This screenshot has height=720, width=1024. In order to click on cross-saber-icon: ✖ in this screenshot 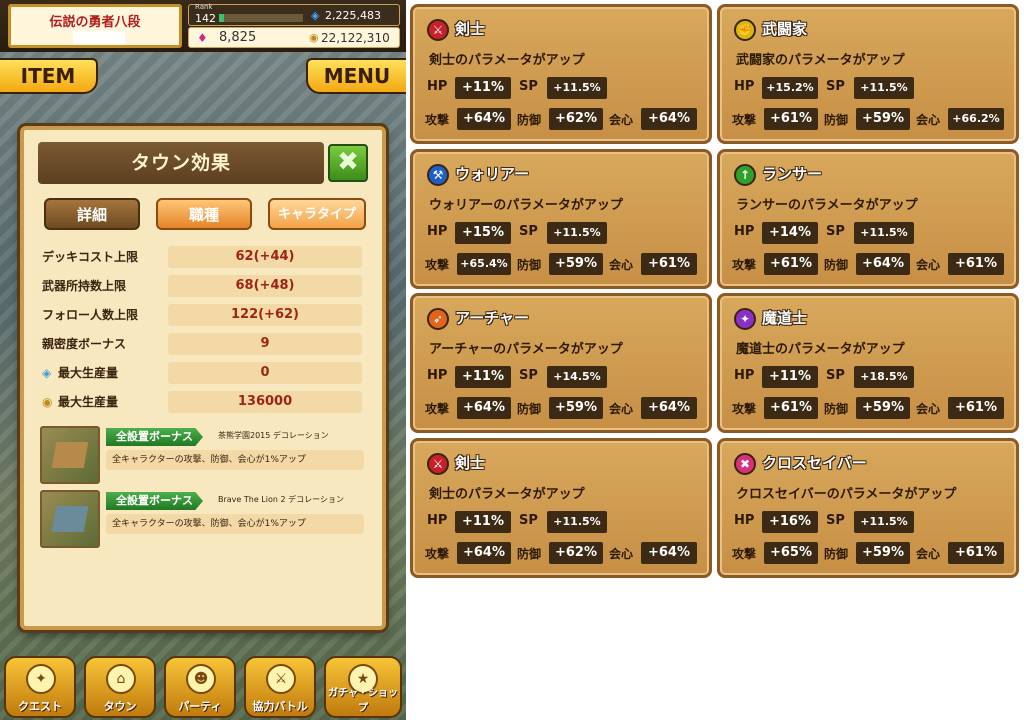, I will do `click(745, 464)`.